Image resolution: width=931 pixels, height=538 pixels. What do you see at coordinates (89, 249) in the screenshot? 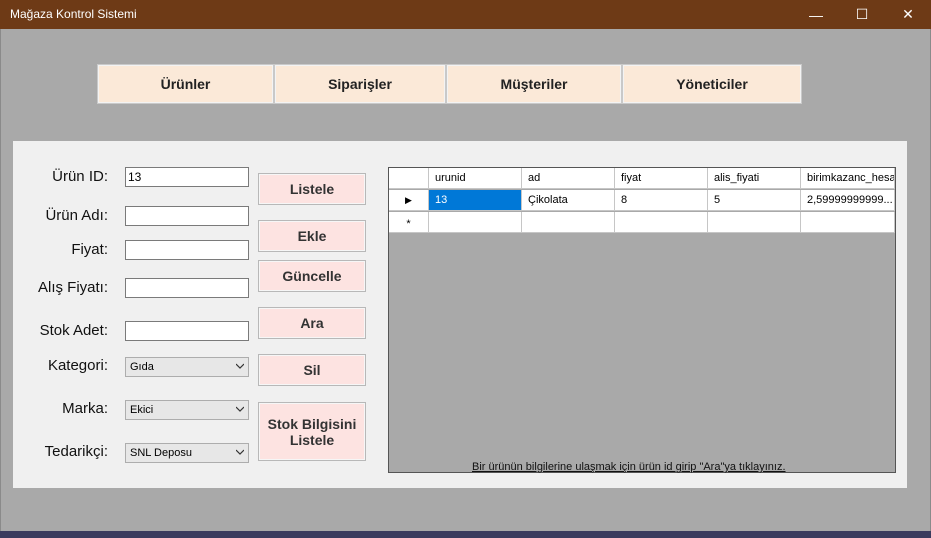
I see `fiyat-label: Fiyat:` at bounding box center [89, 249].